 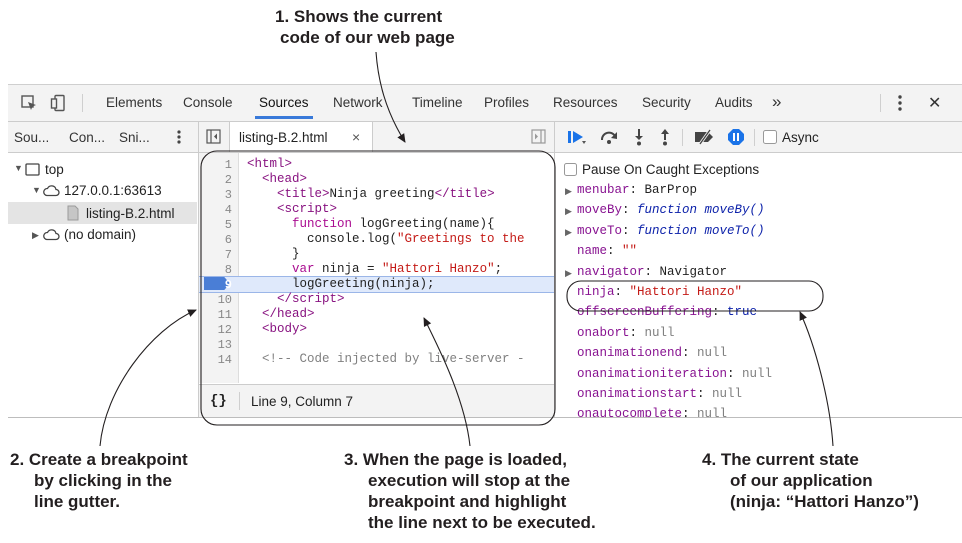 I want to click on tab-resources: Resources, so click(x=585, y=102).